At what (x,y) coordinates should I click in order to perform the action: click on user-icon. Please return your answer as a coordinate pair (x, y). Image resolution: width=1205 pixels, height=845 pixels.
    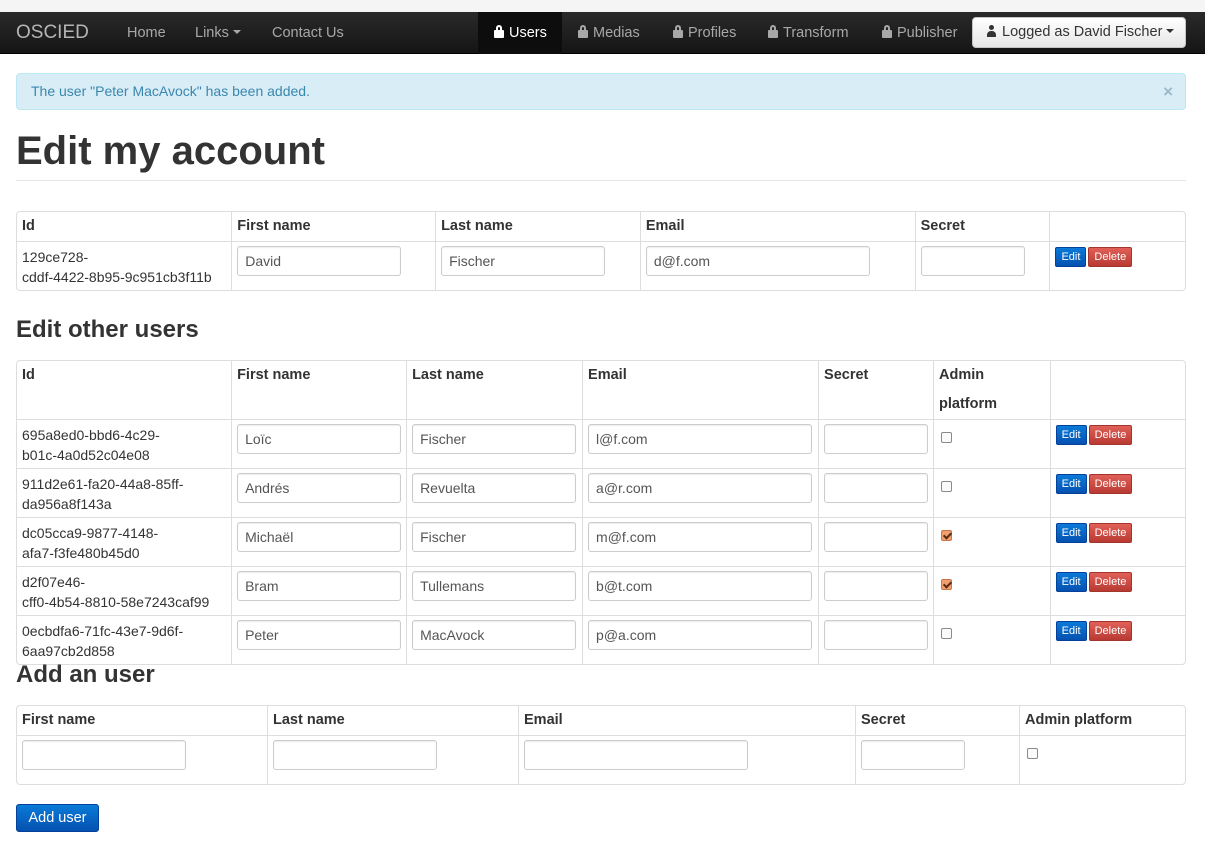
    Looking at the image, I should click on (991, 31).